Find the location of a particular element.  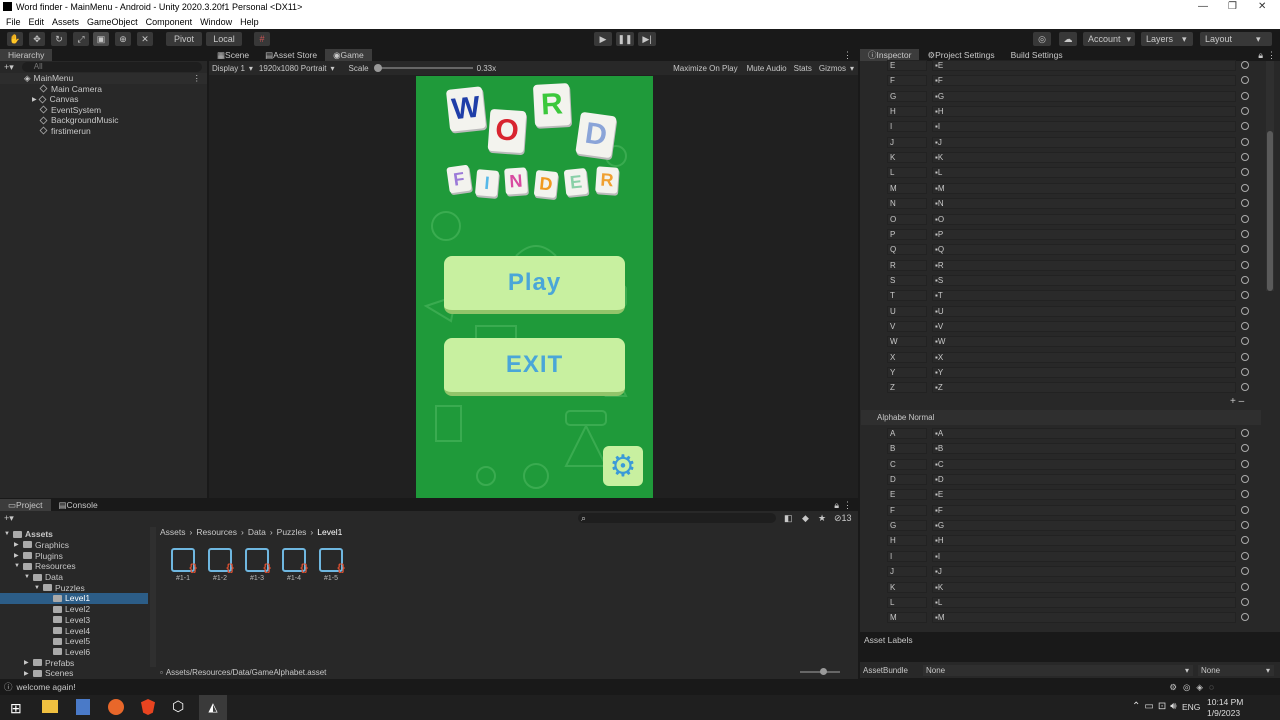

project-tree-item: Level3 is located at coordinates (74, 620).